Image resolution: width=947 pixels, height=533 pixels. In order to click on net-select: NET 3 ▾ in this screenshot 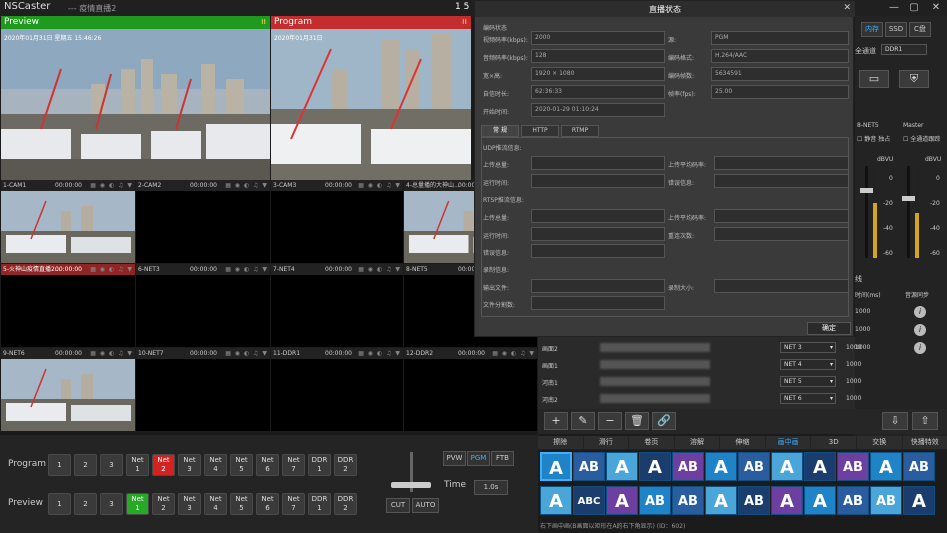, I will do `click(808, 347)`.